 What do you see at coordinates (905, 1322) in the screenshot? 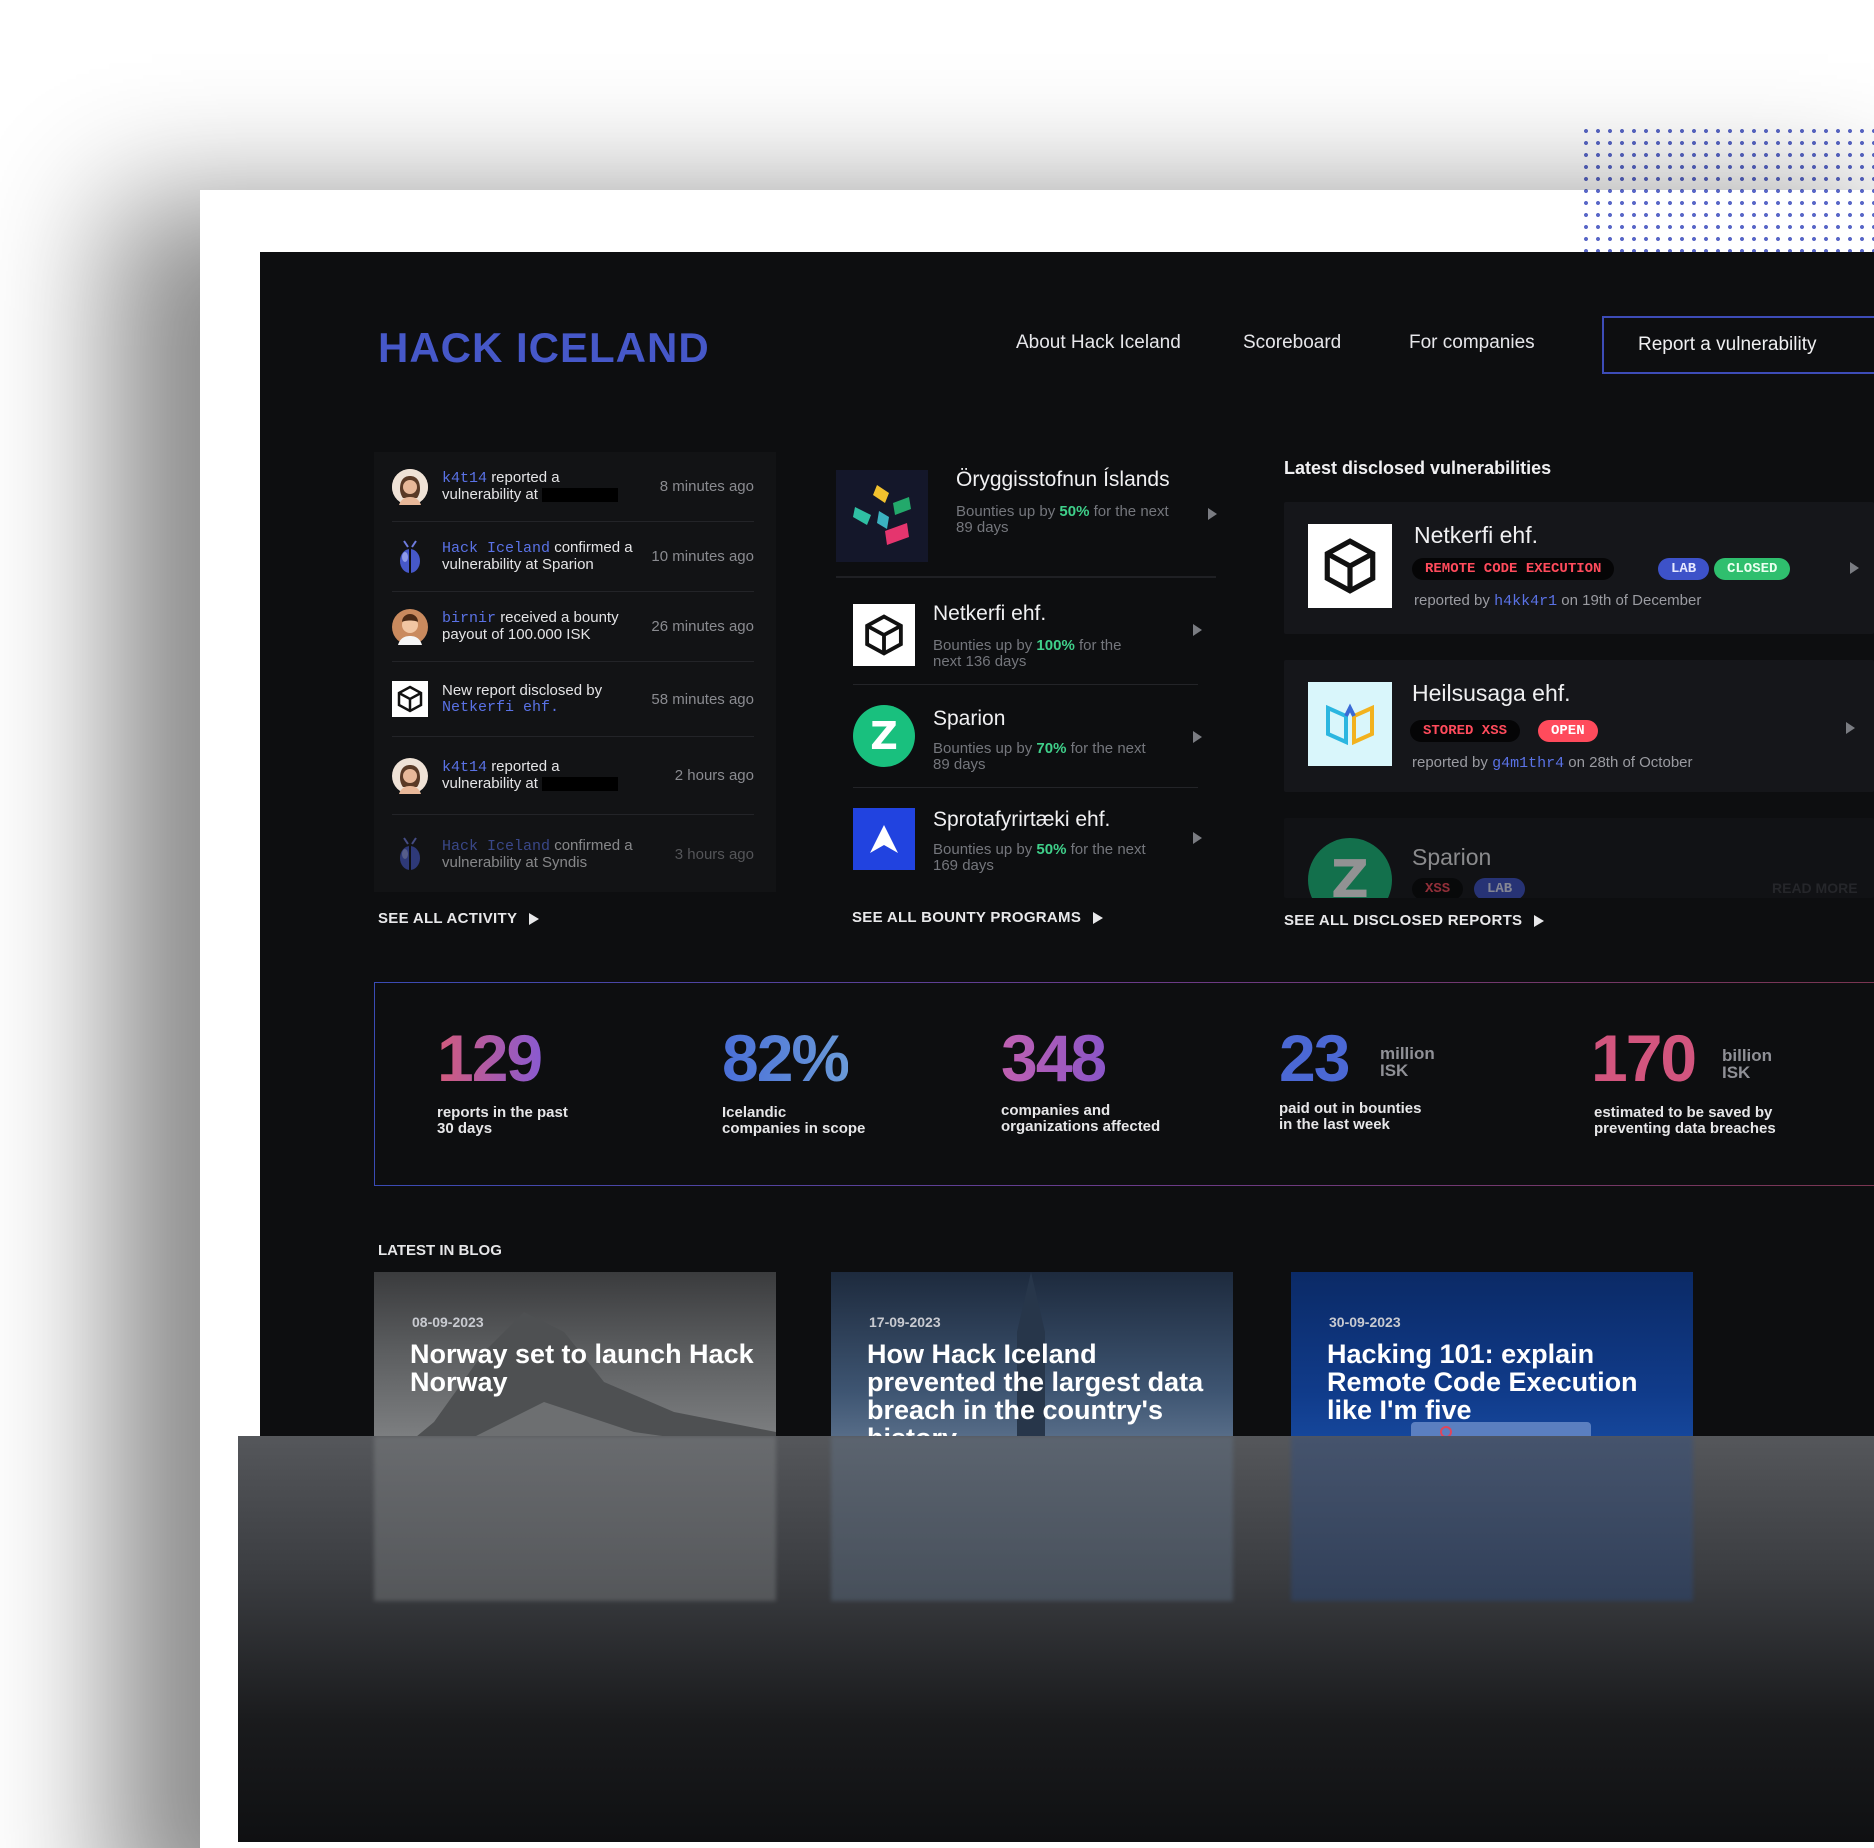
I see `blog-date: 17-09-2023` at bounding box center [905, 1322].